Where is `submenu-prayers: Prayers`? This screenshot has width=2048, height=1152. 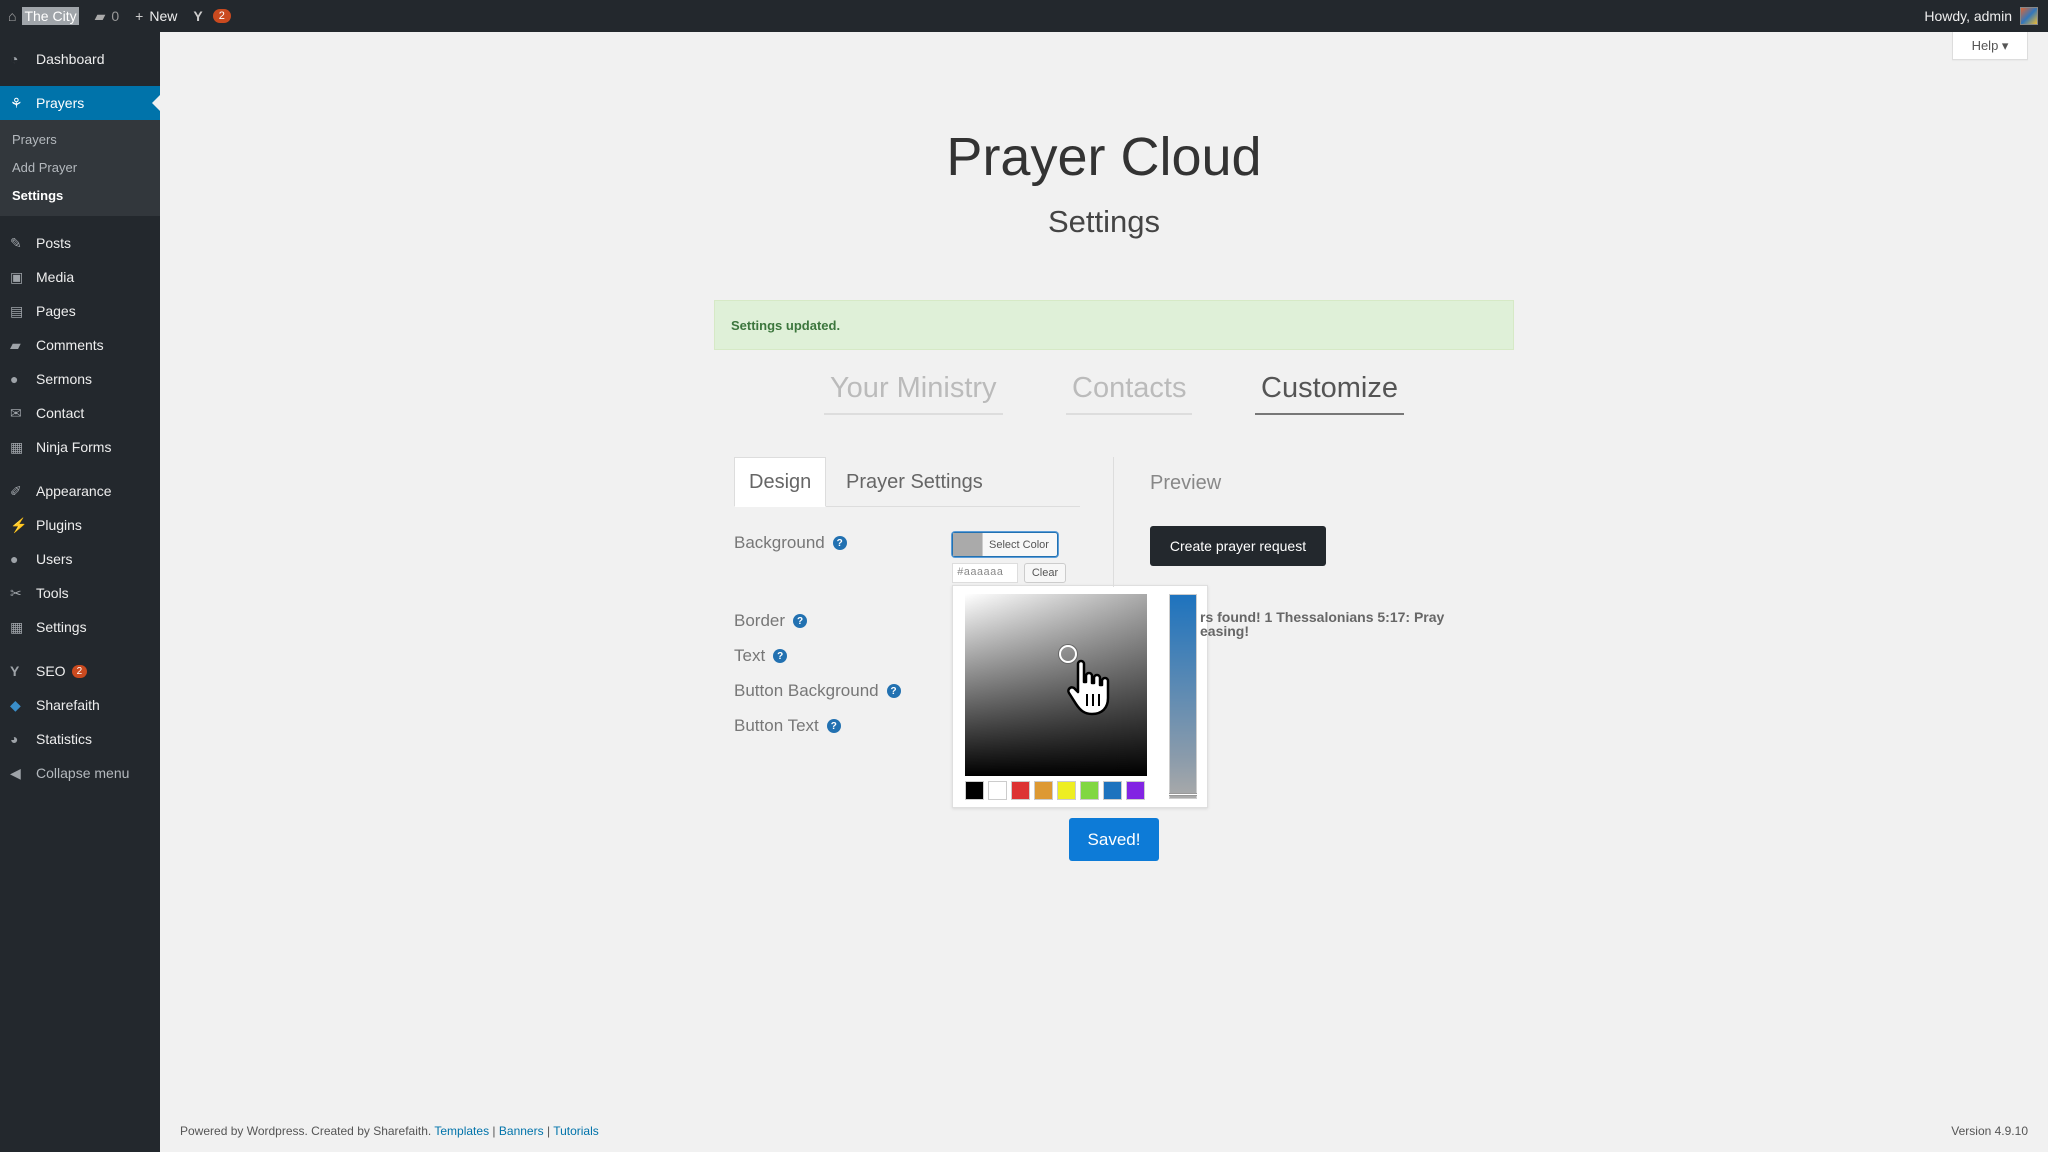
submenu-prayers: Prayers is located at coordinates (80, 140).